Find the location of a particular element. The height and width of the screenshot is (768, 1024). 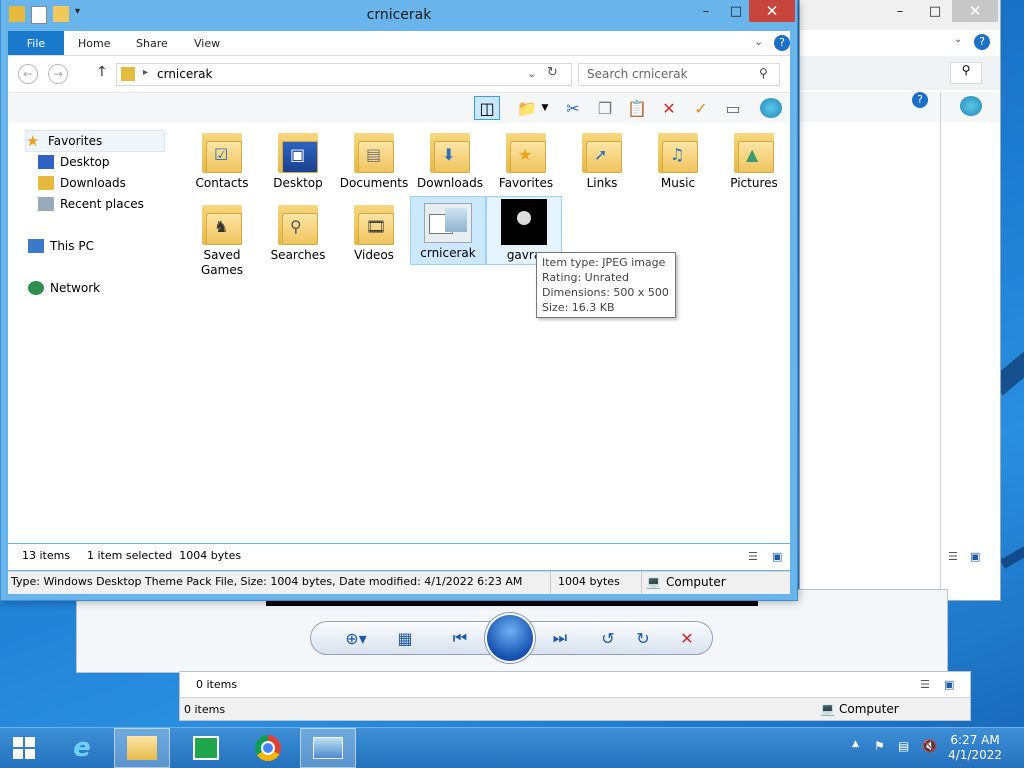

item-label: Favorites is located at coordinates (526, 183).